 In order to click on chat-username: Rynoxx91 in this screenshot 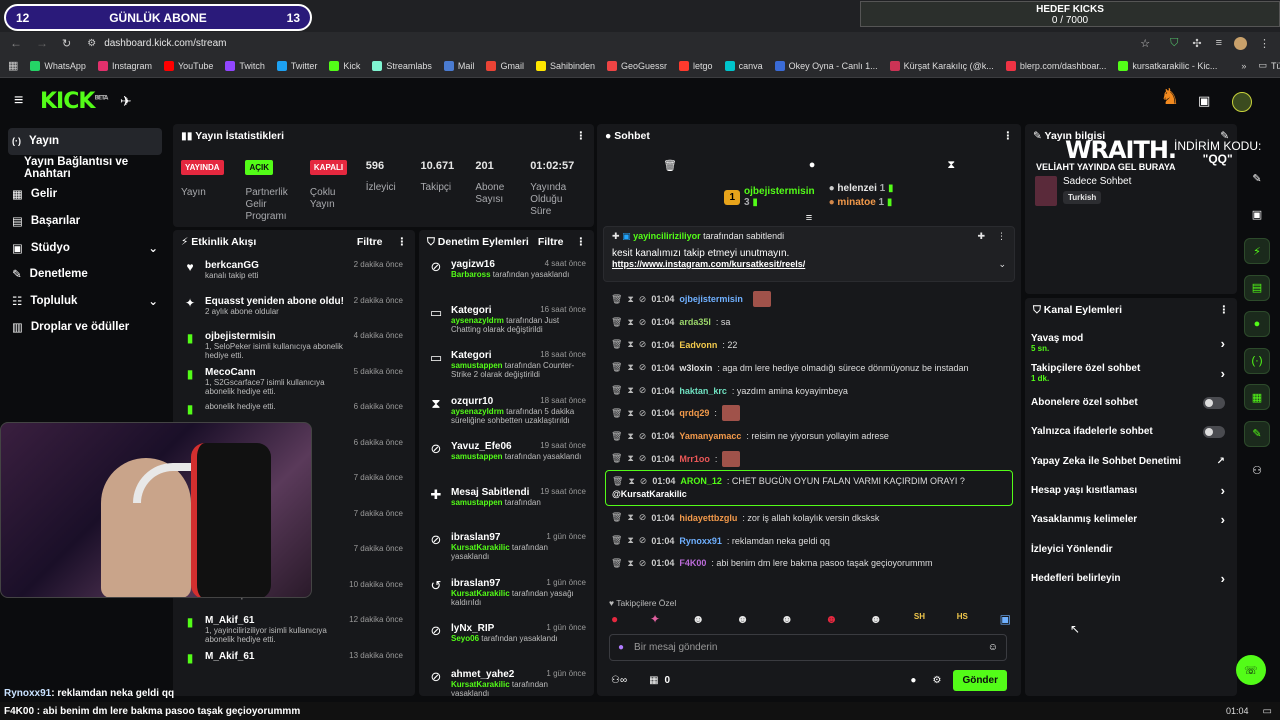, I will do `click(700, 541)`.